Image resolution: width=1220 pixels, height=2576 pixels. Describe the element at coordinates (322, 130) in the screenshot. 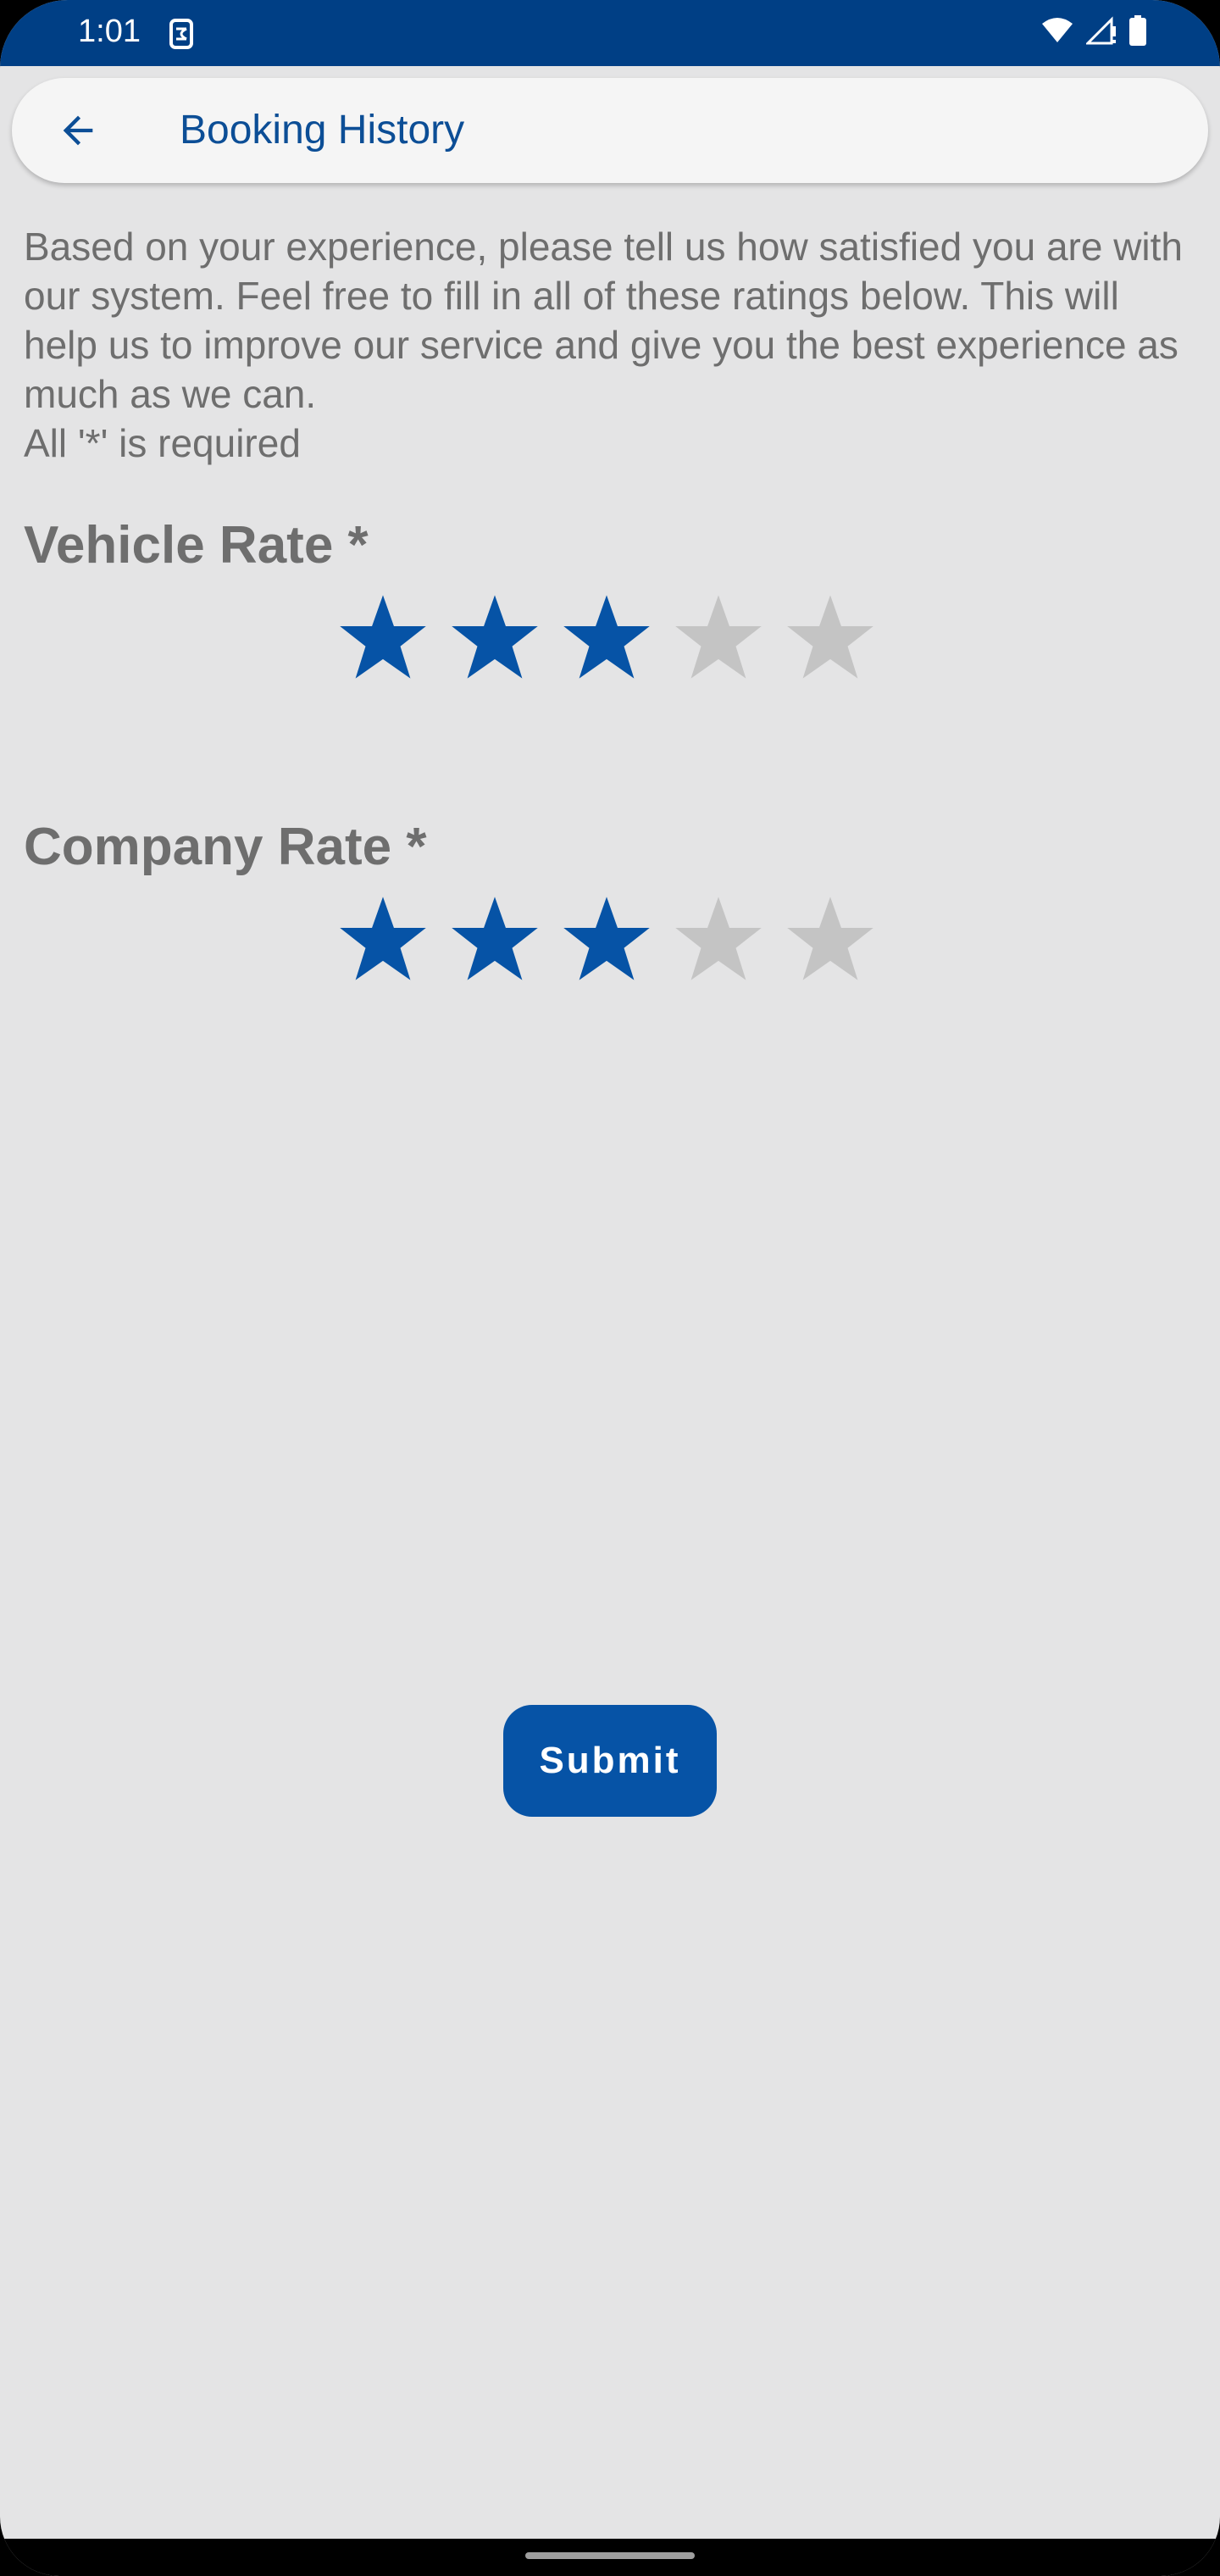

I see `page-title: Booking History` at that location.